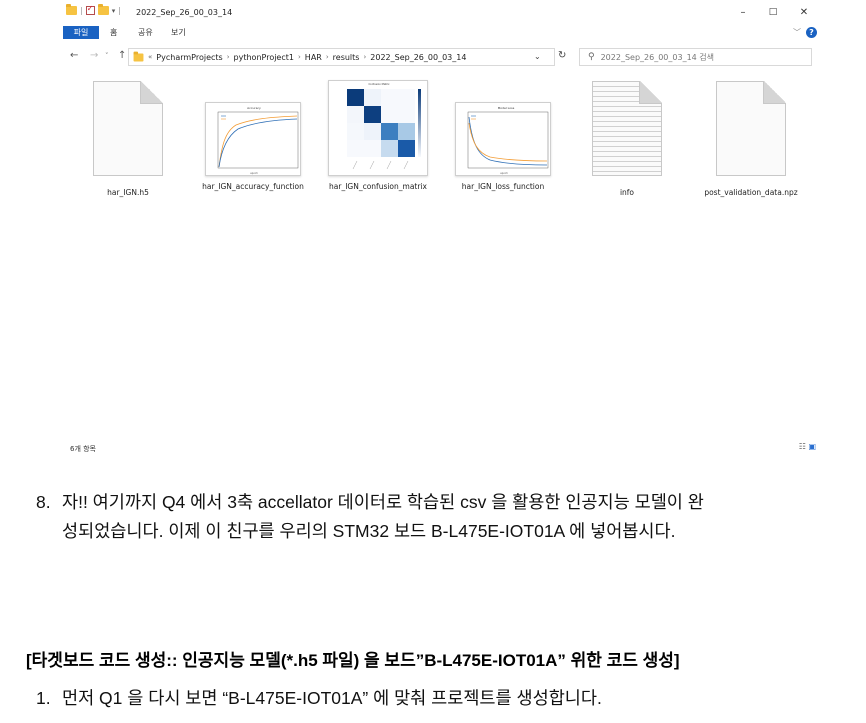 The width and height of the screenshot is (866, 723). I want to click on customize-toolbar-icon: ▾, so click(114, 11).